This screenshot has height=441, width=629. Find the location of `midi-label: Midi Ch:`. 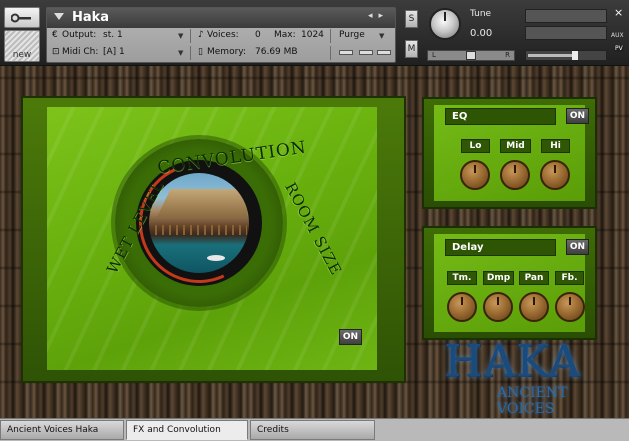

midi-label: Midi Ch: is located at coordinates (80, 52).